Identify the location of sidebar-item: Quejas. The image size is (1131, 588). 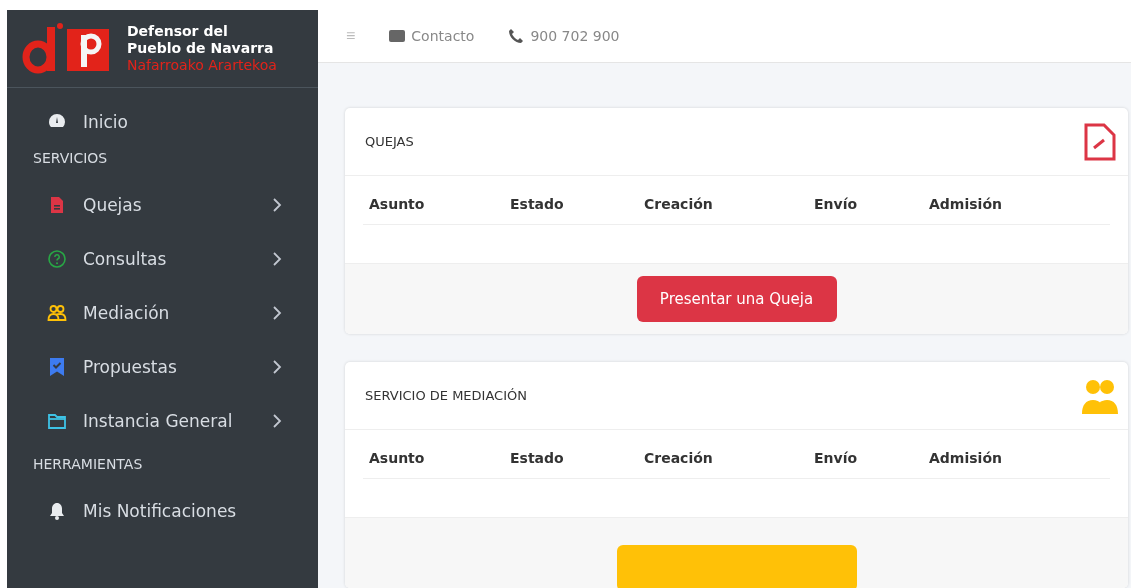
(162, 205).